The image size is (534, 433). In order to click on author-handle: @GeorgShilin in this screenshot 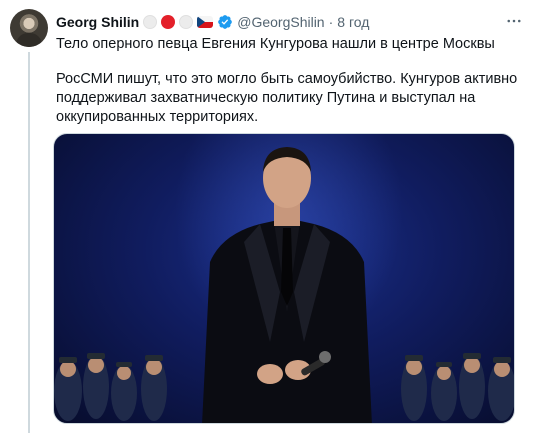, I will do `click(280, 22)`.